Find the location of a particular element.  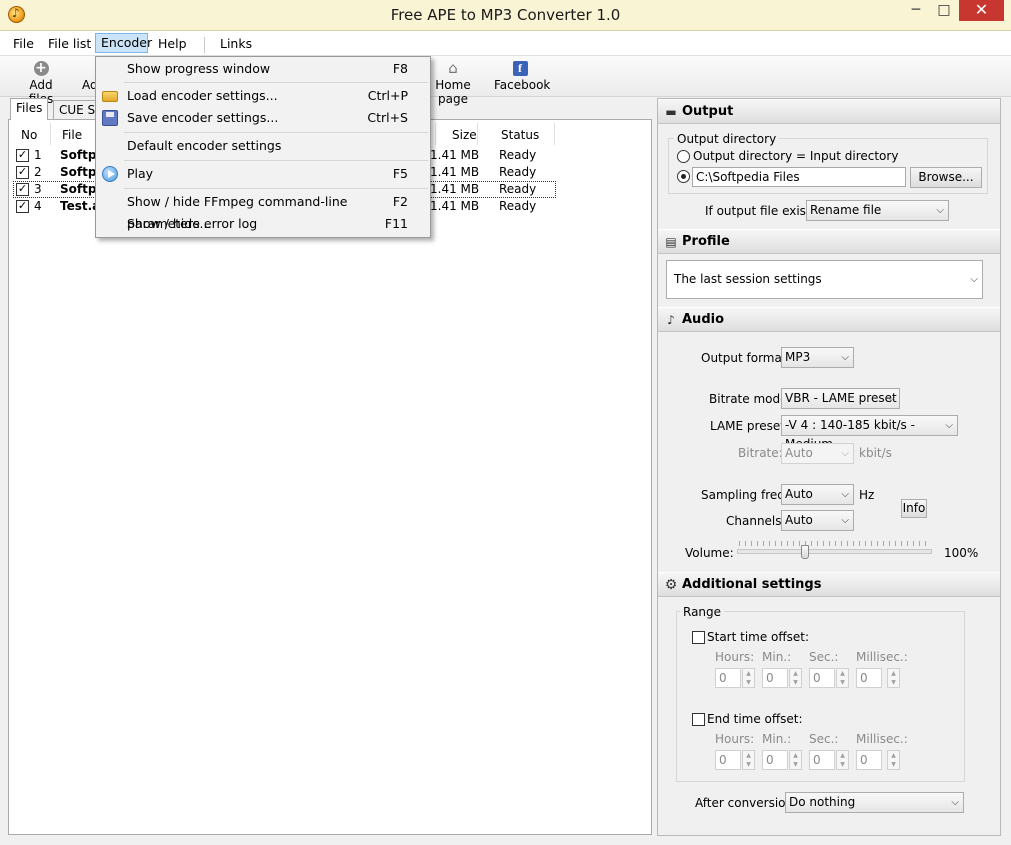

close-button: ✕ is located at coordinates (981, 10).